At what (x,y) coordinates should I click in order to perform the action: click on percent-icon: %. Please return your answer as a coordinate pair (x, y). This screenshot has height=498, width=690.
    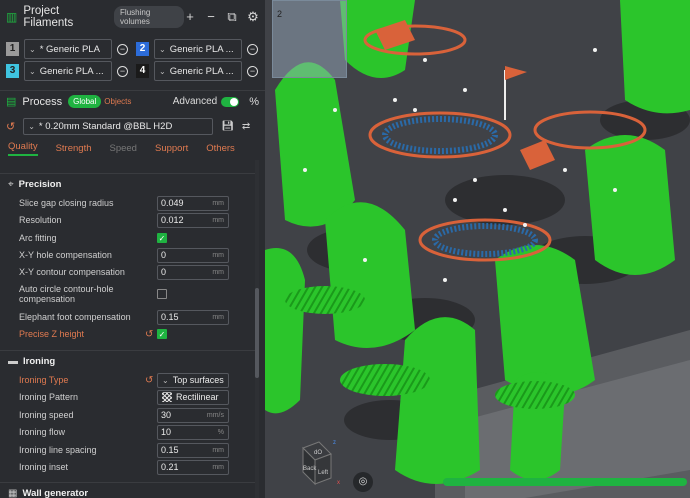
    Looking at the image, I should click on (254, 102).